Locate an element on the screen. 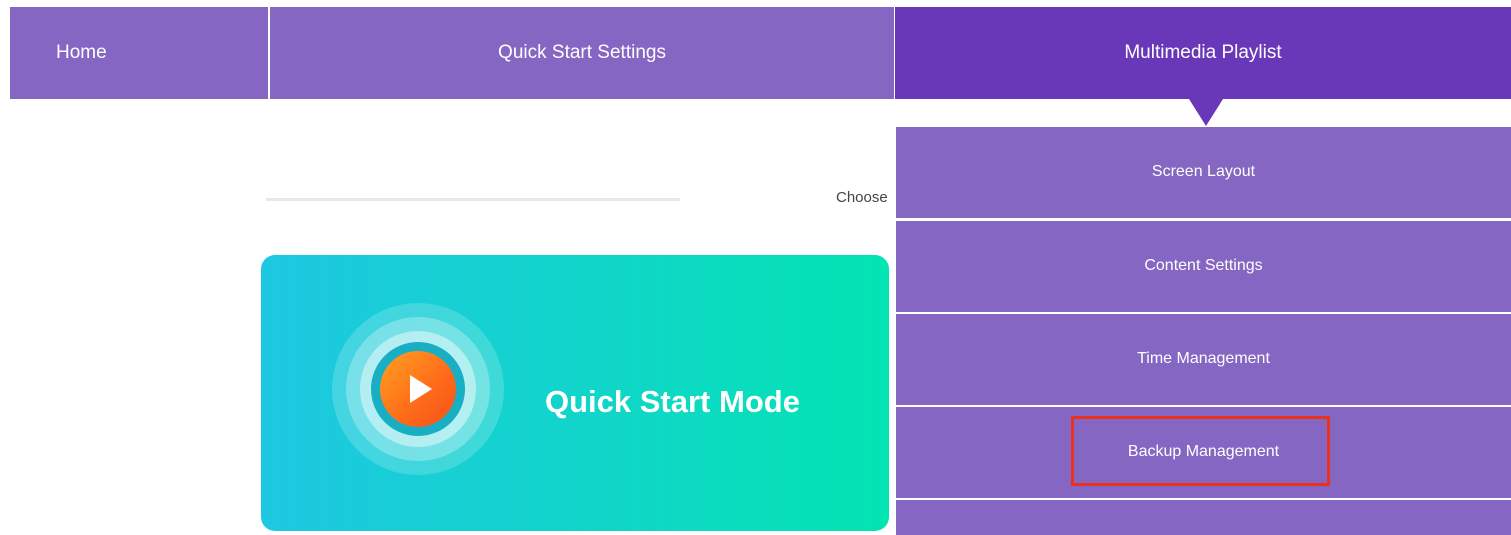 This screenshot has width=1511, height=535. section-divider is located at coordinates (473, 199).